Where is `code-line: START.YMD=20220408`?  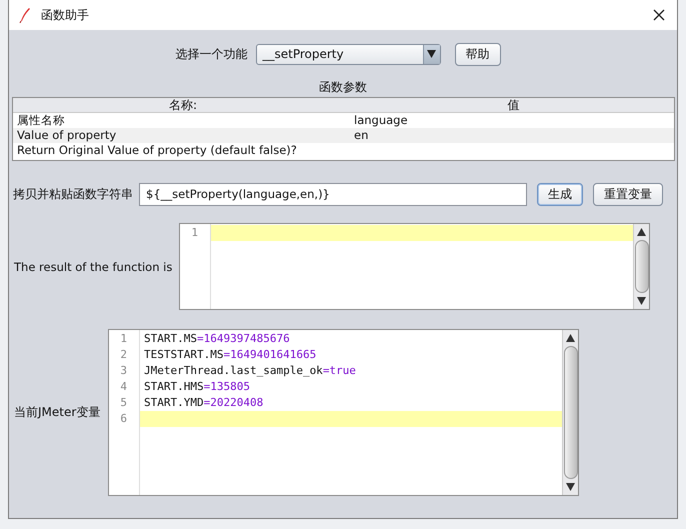 code-line: START.YMD=20220408 is located at coordinates (204, 402).